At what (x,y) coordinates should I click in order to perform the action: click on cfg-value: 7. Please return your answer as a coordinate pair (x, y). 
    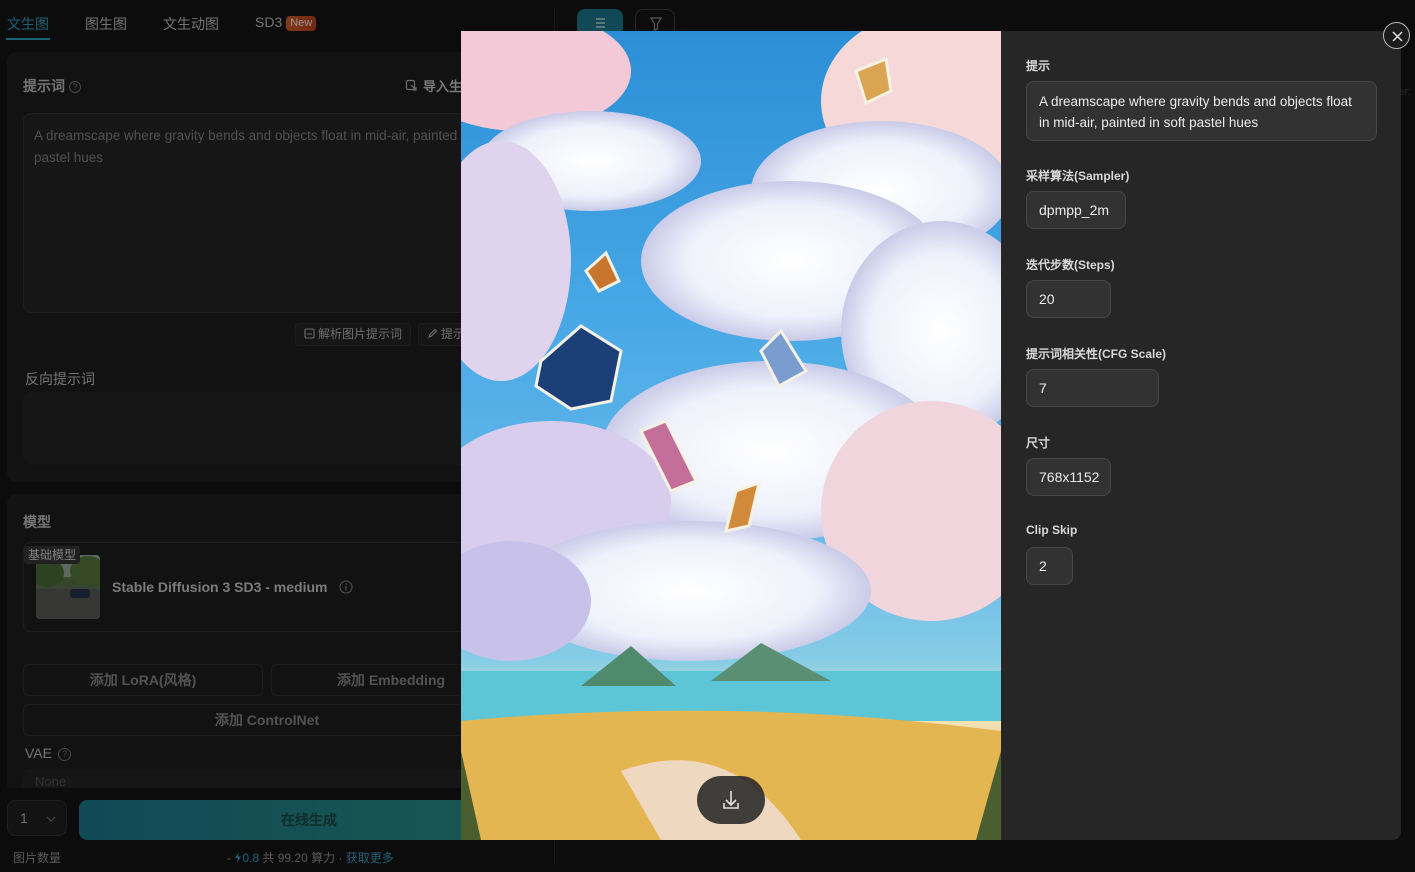
    Looking at the image, I should click on (1092, 388).